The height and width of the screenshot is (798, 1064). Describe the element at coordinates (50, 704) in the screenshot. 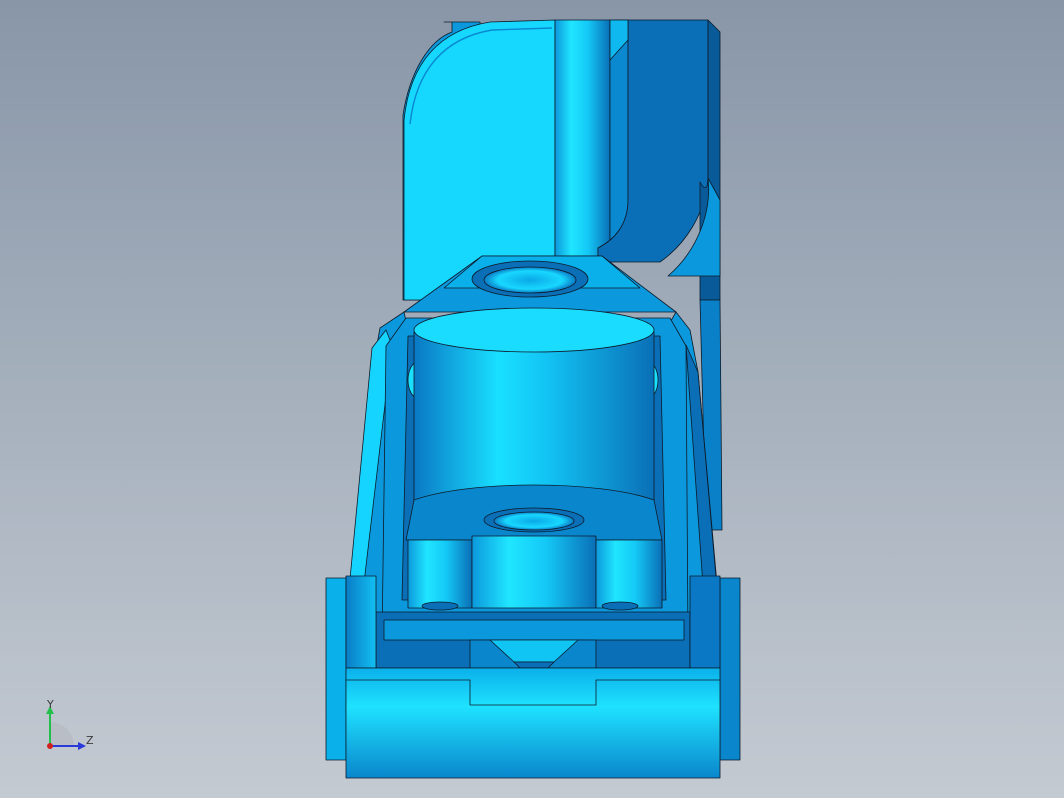

I see `y-axis-label: Y` at that location.